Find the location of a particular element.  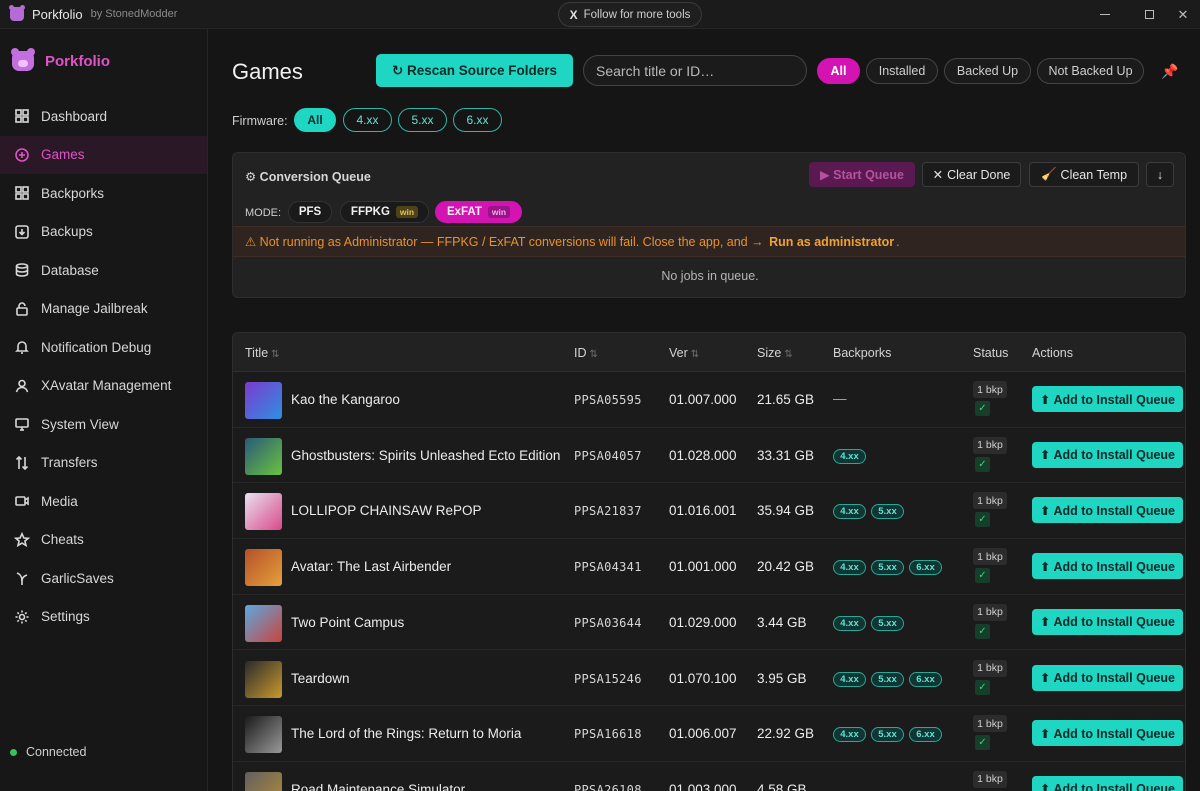

sidebar-item-dashboard: Dashboard is located at coordinates (103, 116).